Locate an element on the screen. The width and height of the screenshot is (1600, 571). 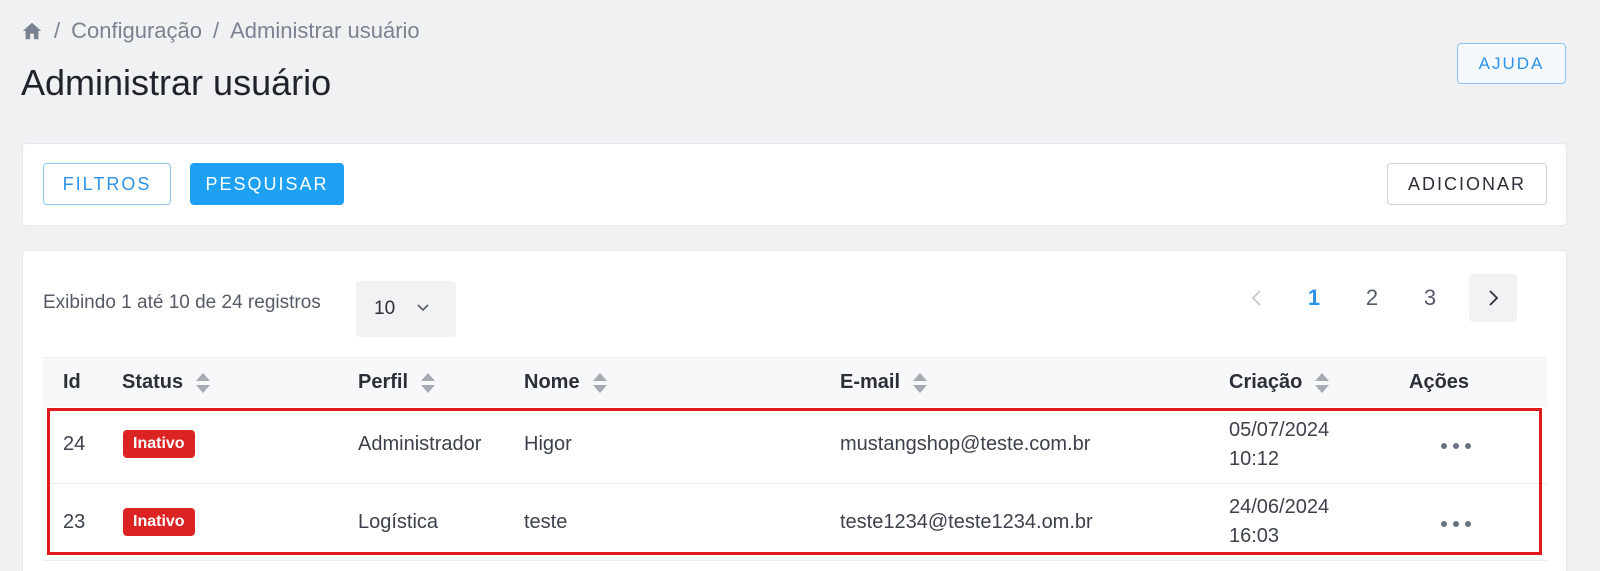
column-label: Id is located at coordinates (72, 382).